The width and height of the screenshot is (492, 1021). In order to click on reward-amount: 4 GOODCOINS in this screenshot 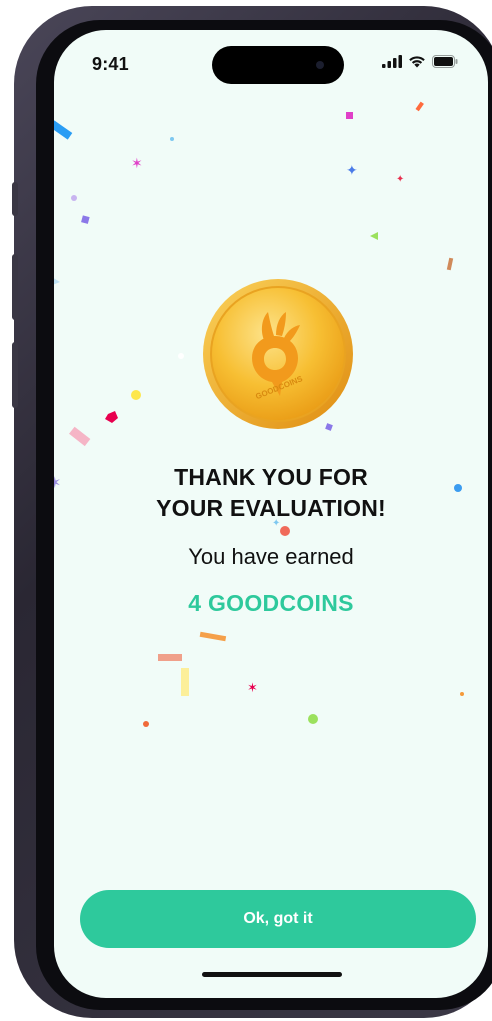, I will do `click(271, 603)`.